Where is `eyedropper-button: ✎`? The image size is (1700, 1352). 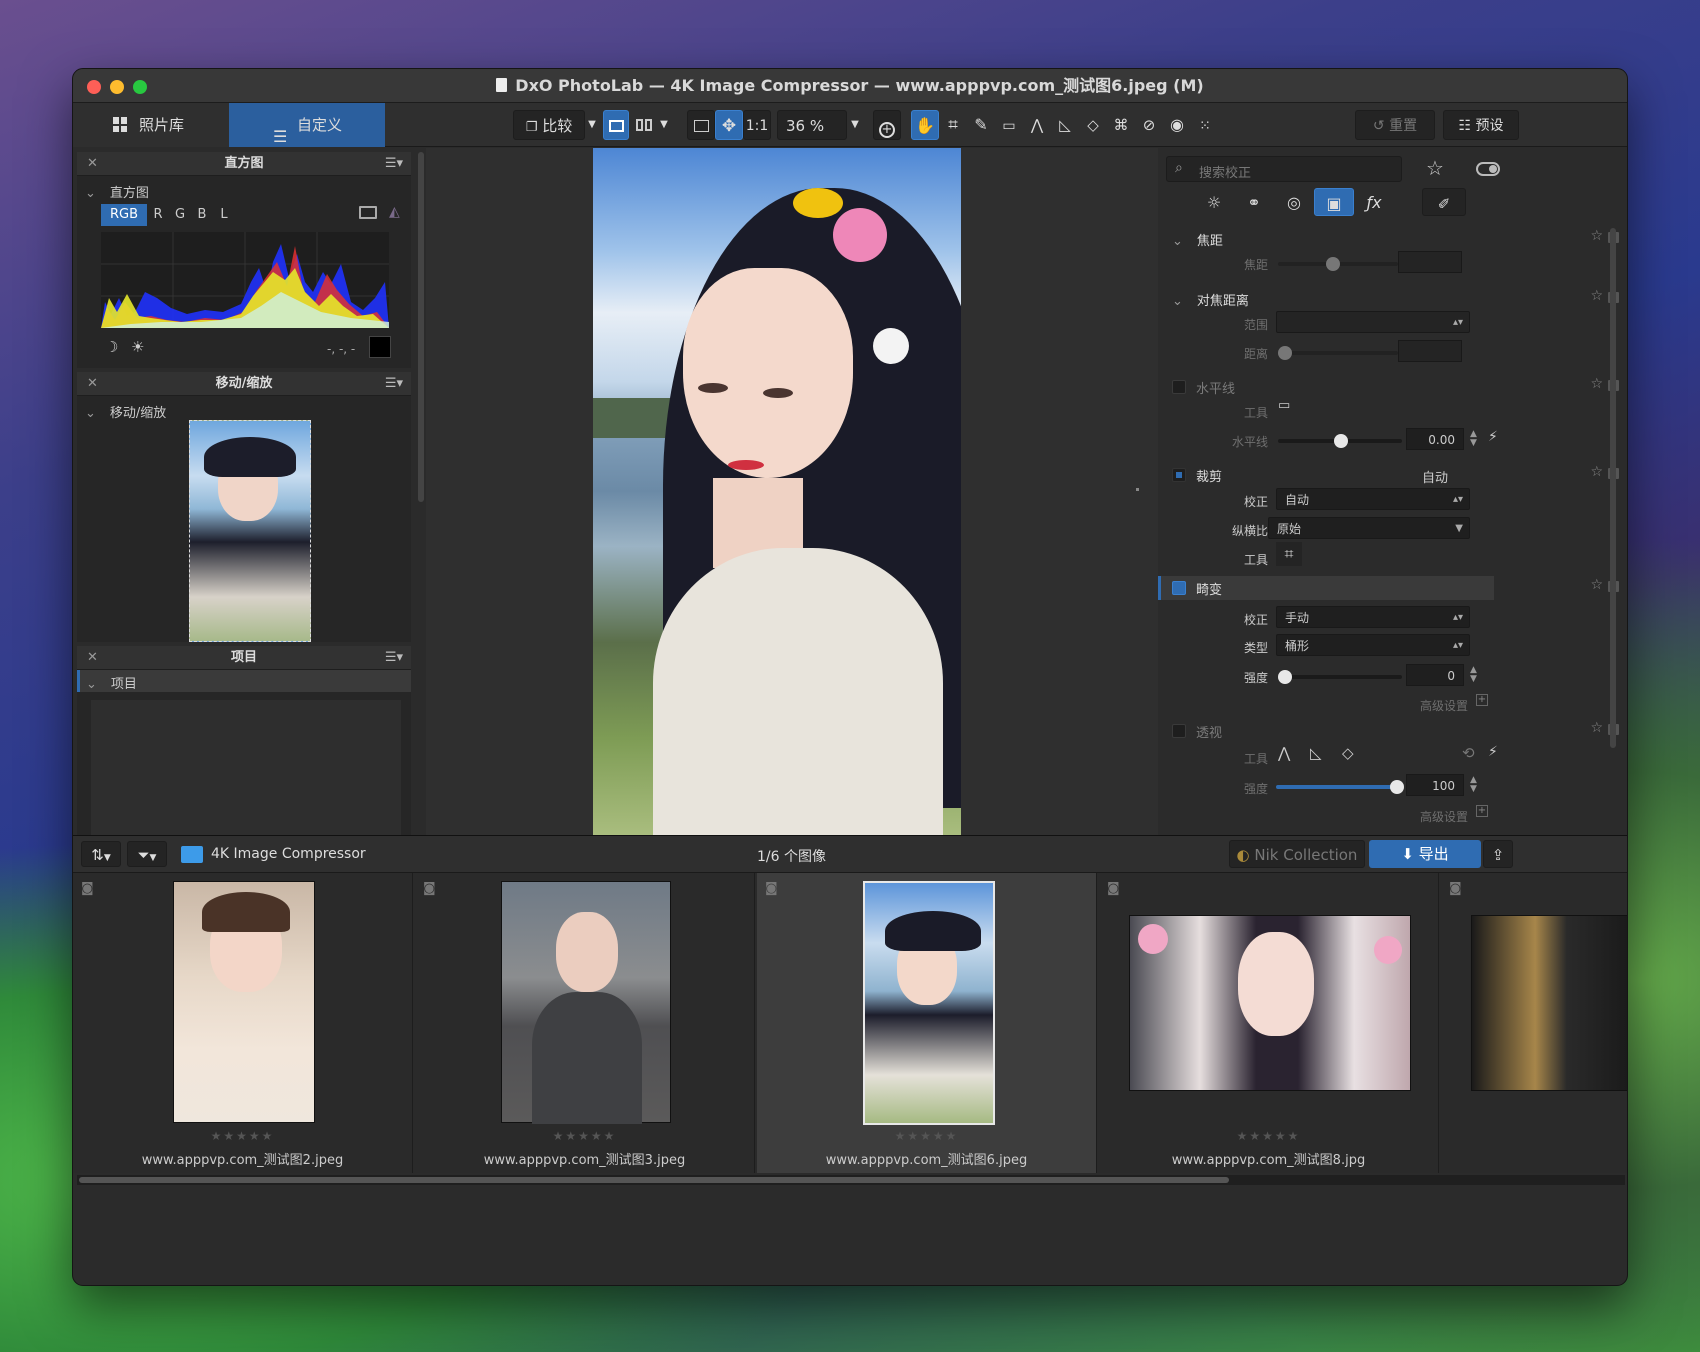
eyedropper-button: ✎ is located at coordinates (981, 125).